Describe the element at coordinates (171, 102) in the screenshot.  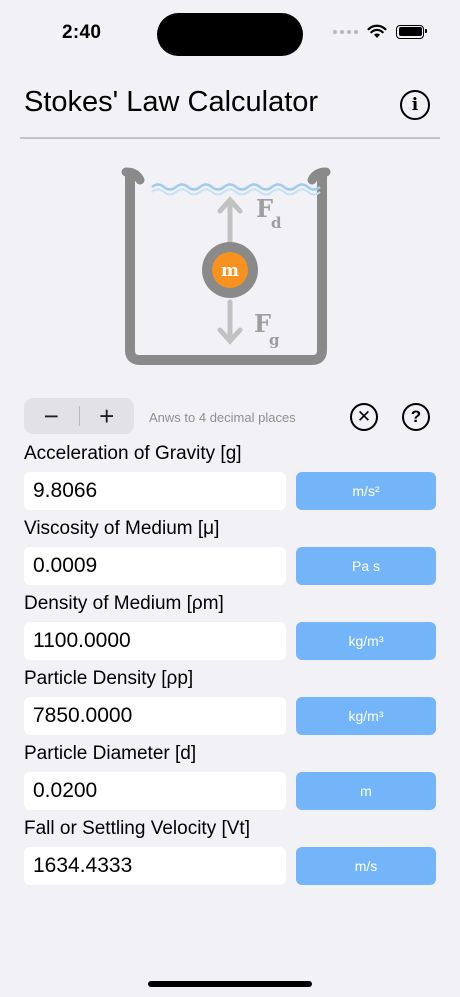
I see `page-title: Stokes' Law Calculator` at that location.